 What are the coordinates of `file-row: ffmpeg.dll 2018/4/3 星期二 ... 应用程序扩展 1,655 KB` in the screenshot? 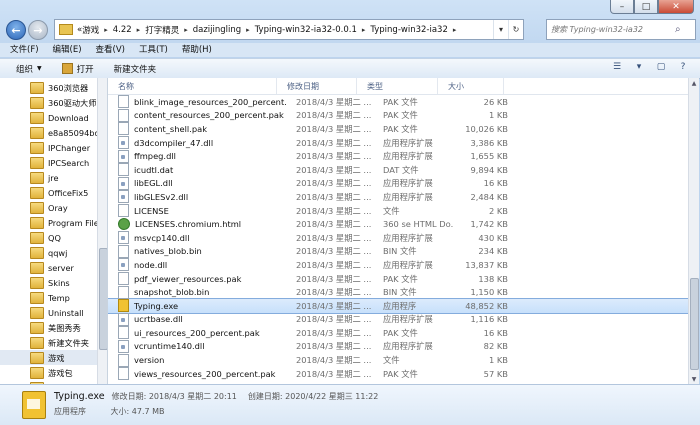 It's located at (398, 156).